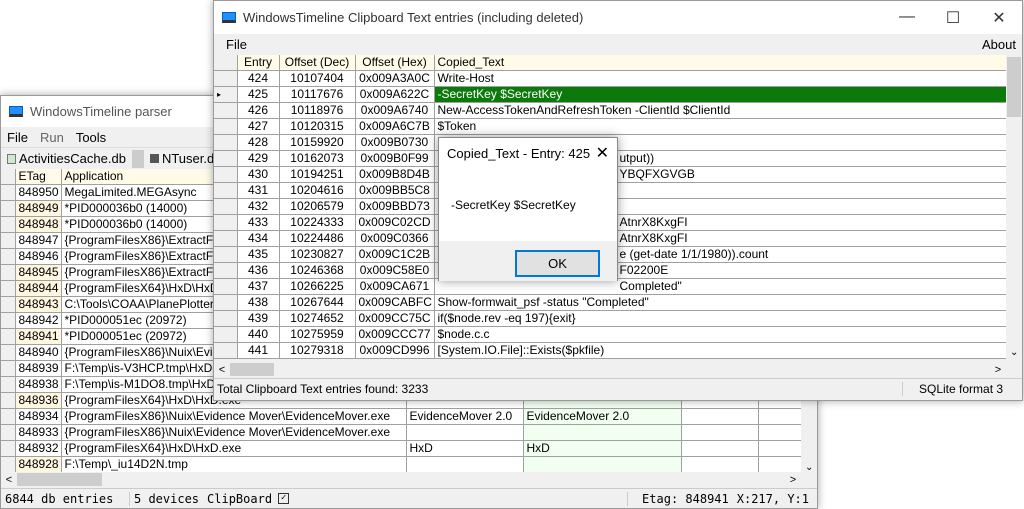 This screenshot has width=1024, height=509. I want to click on etag-cell: 848936, so click(38, 401).